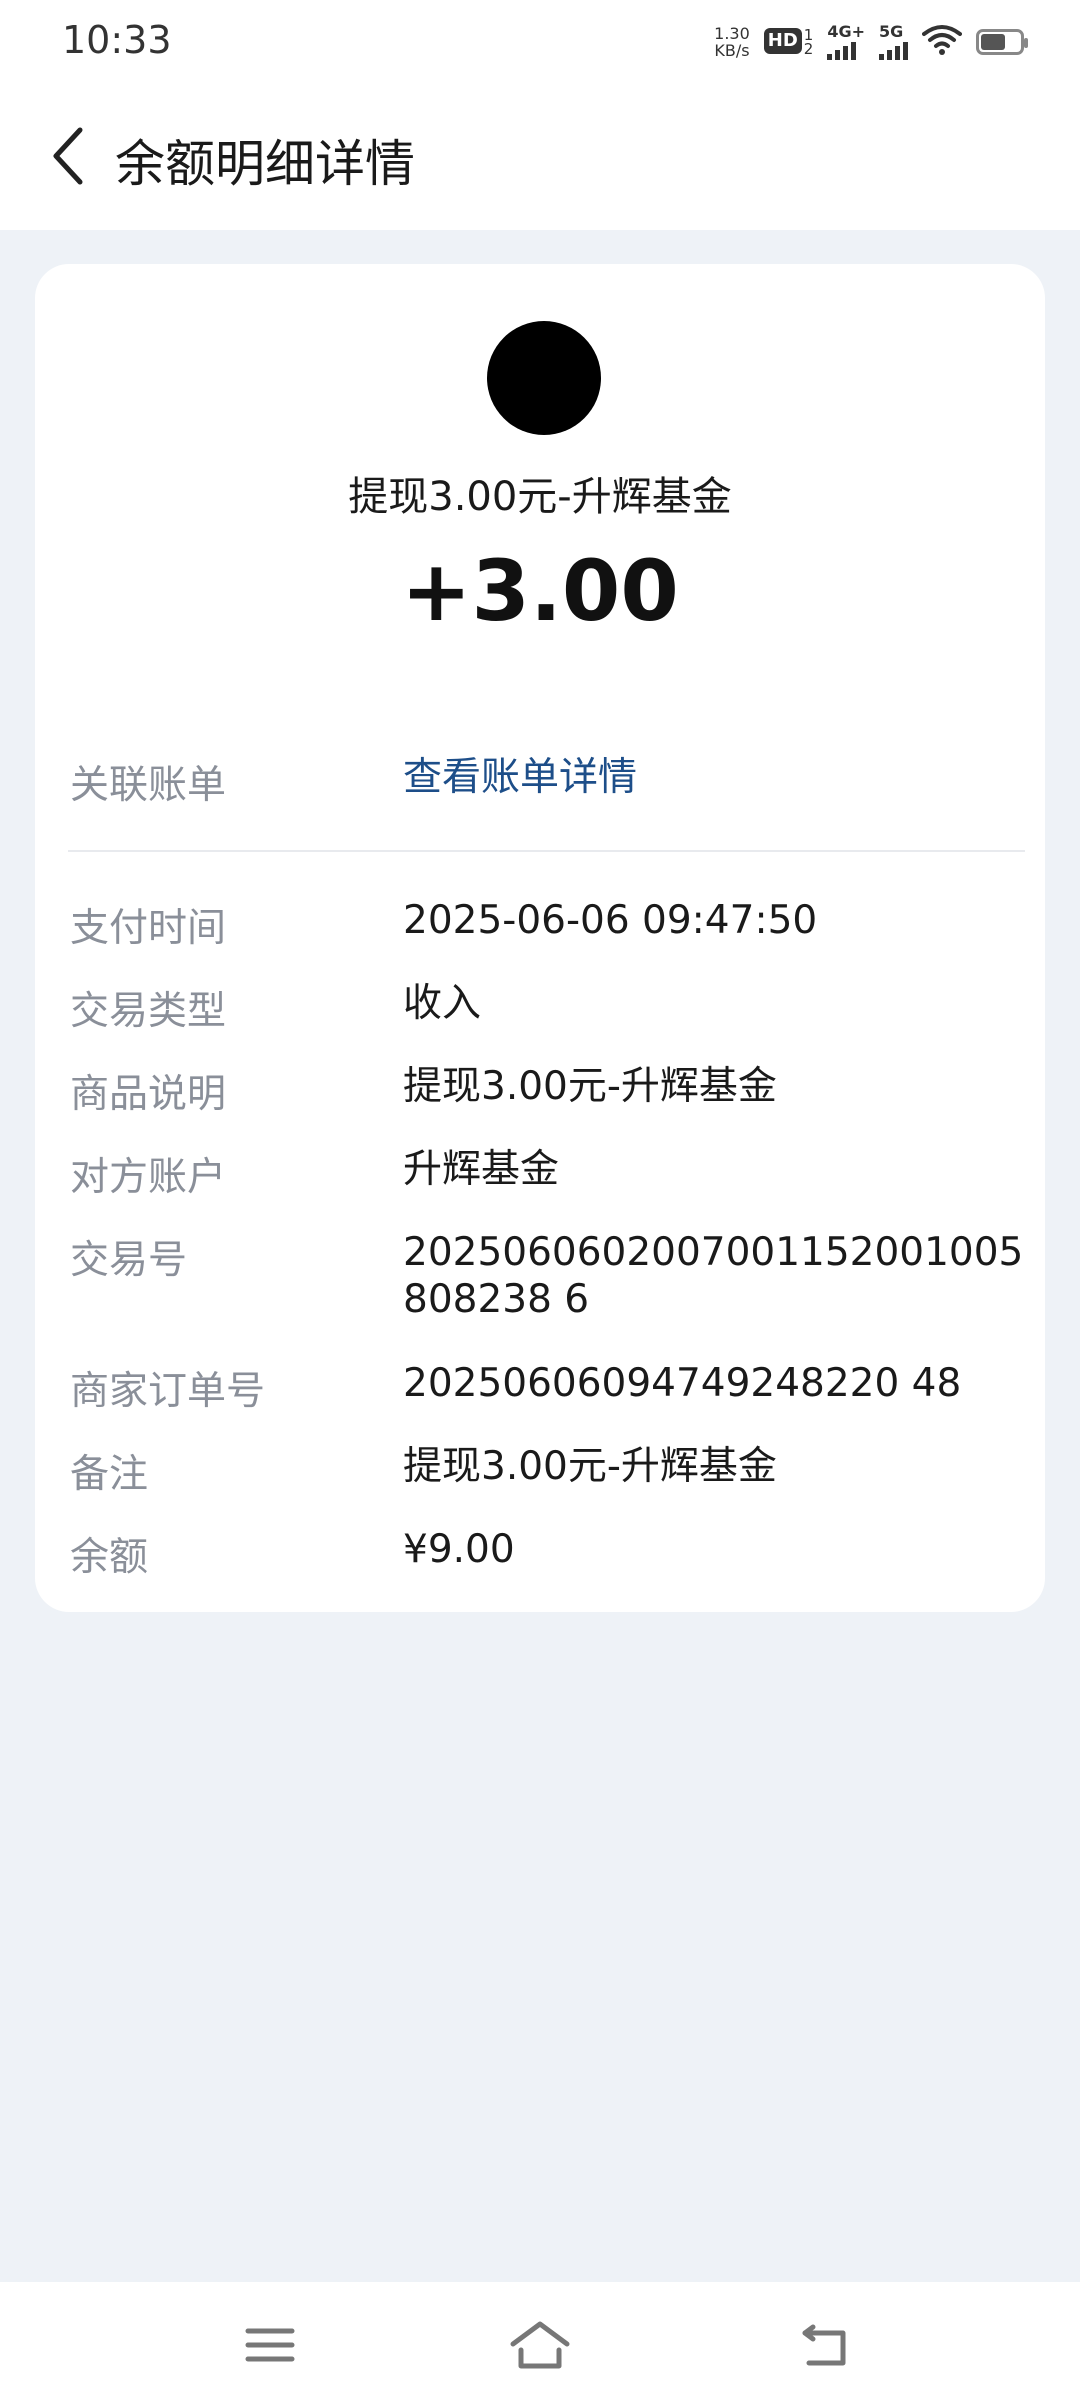 The width and height of the screenshot is (1080, 2408). What do you see at coordinates (782, 41) in the screenshot?
I see `hd-label: HD` at bounding box center [782, 41].